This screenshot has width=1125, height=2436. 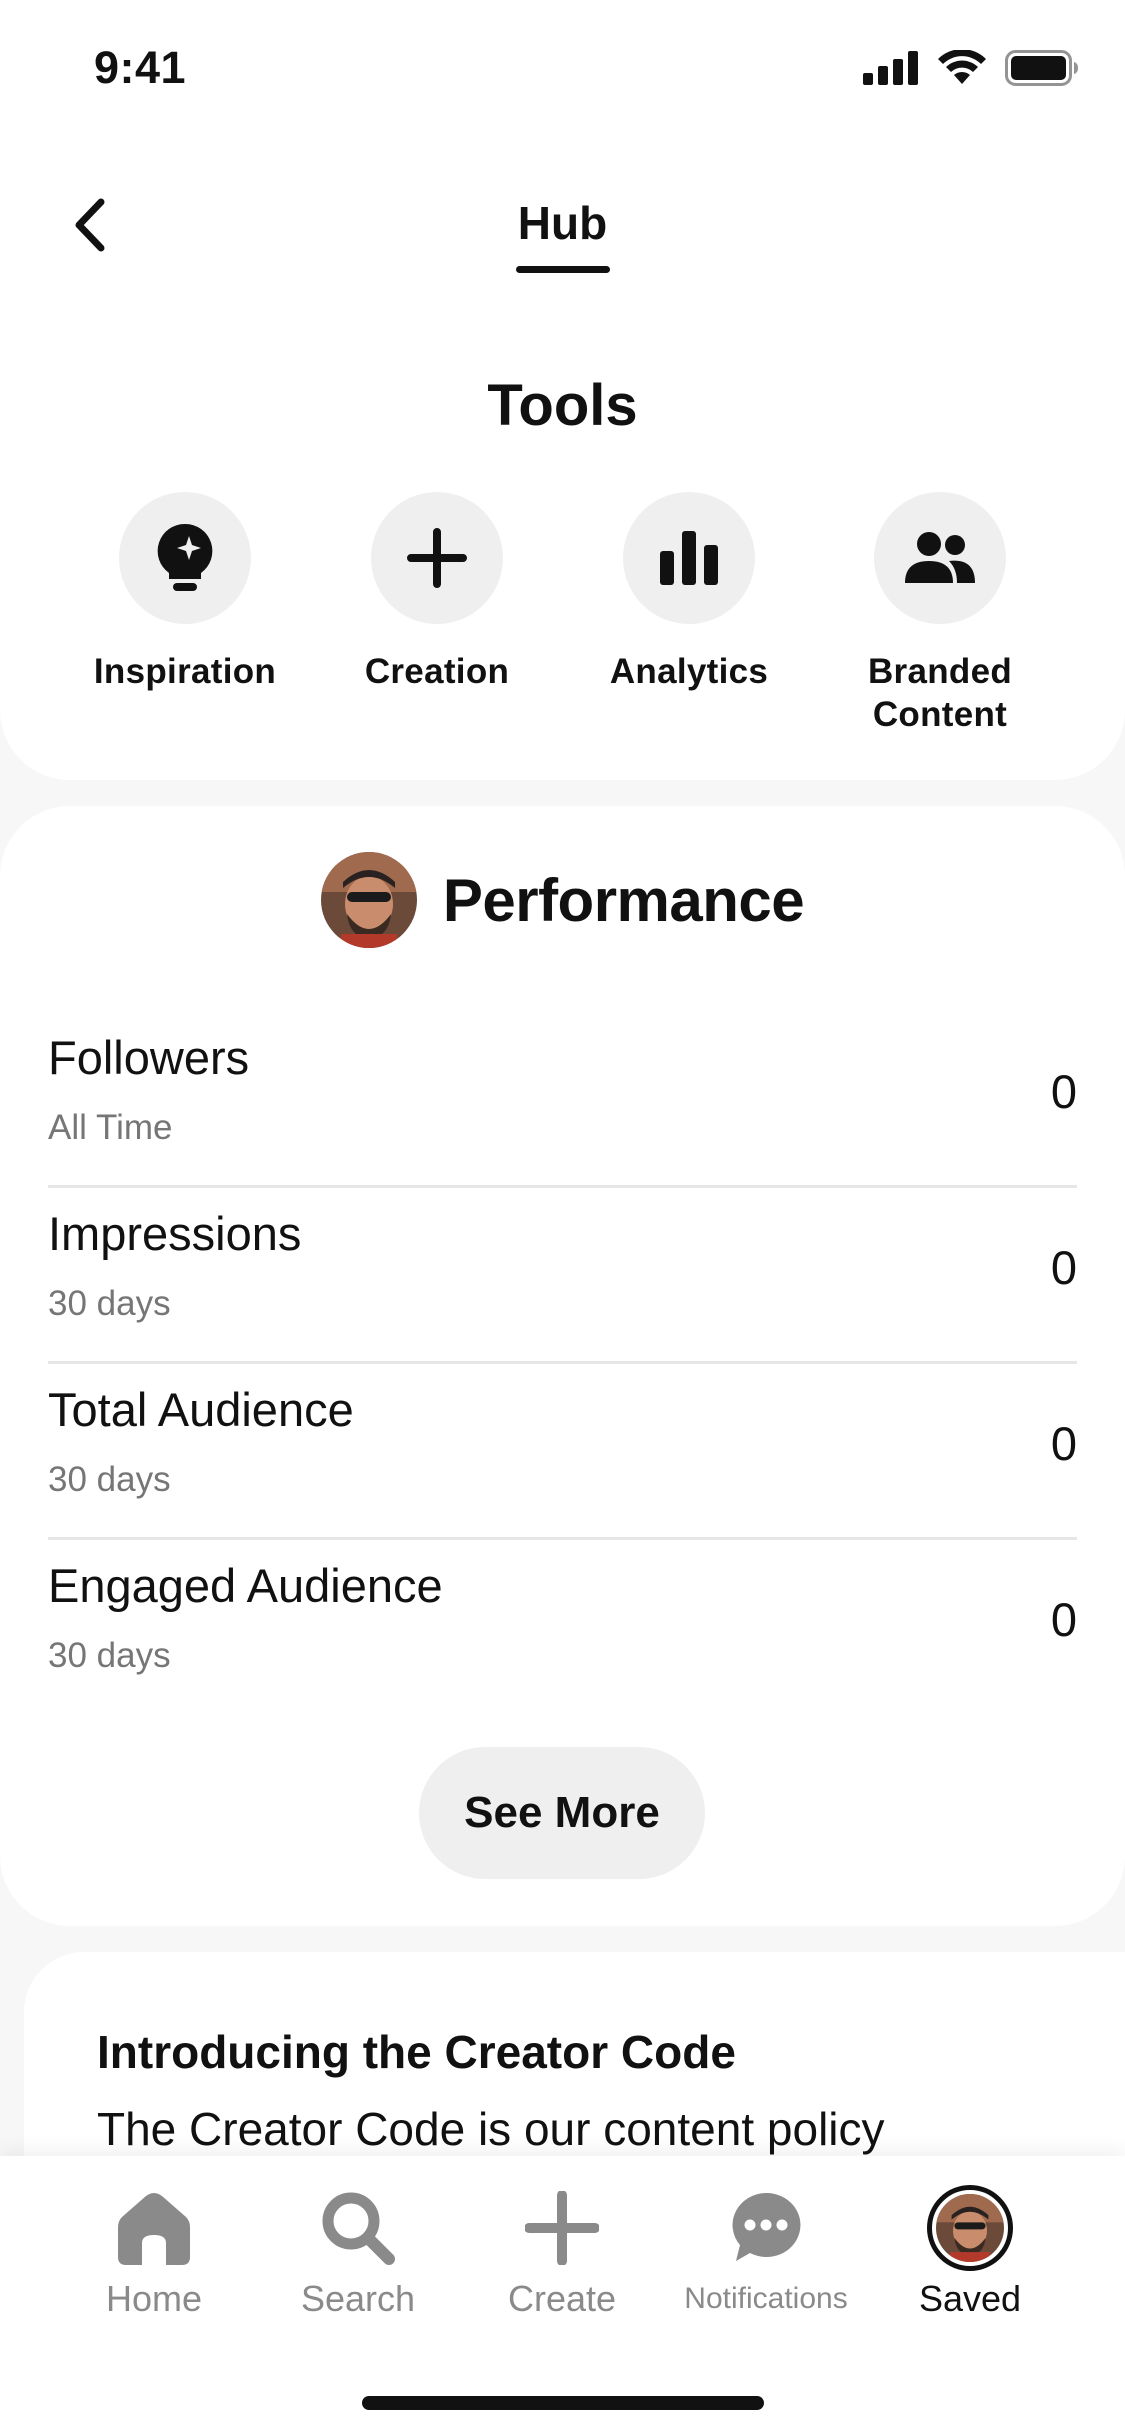 I want to click on people-icon, so click(x=940, y=557).